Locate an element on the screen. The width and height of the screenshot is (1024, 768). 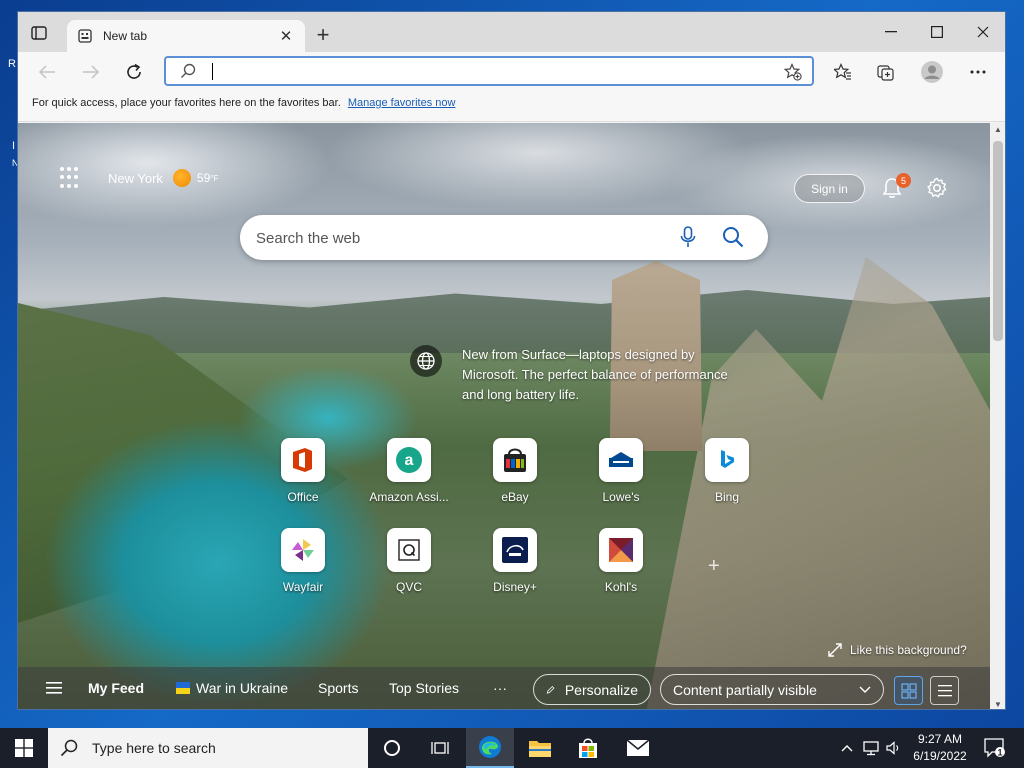
ebay-icon is located at coordinates (515, 460).